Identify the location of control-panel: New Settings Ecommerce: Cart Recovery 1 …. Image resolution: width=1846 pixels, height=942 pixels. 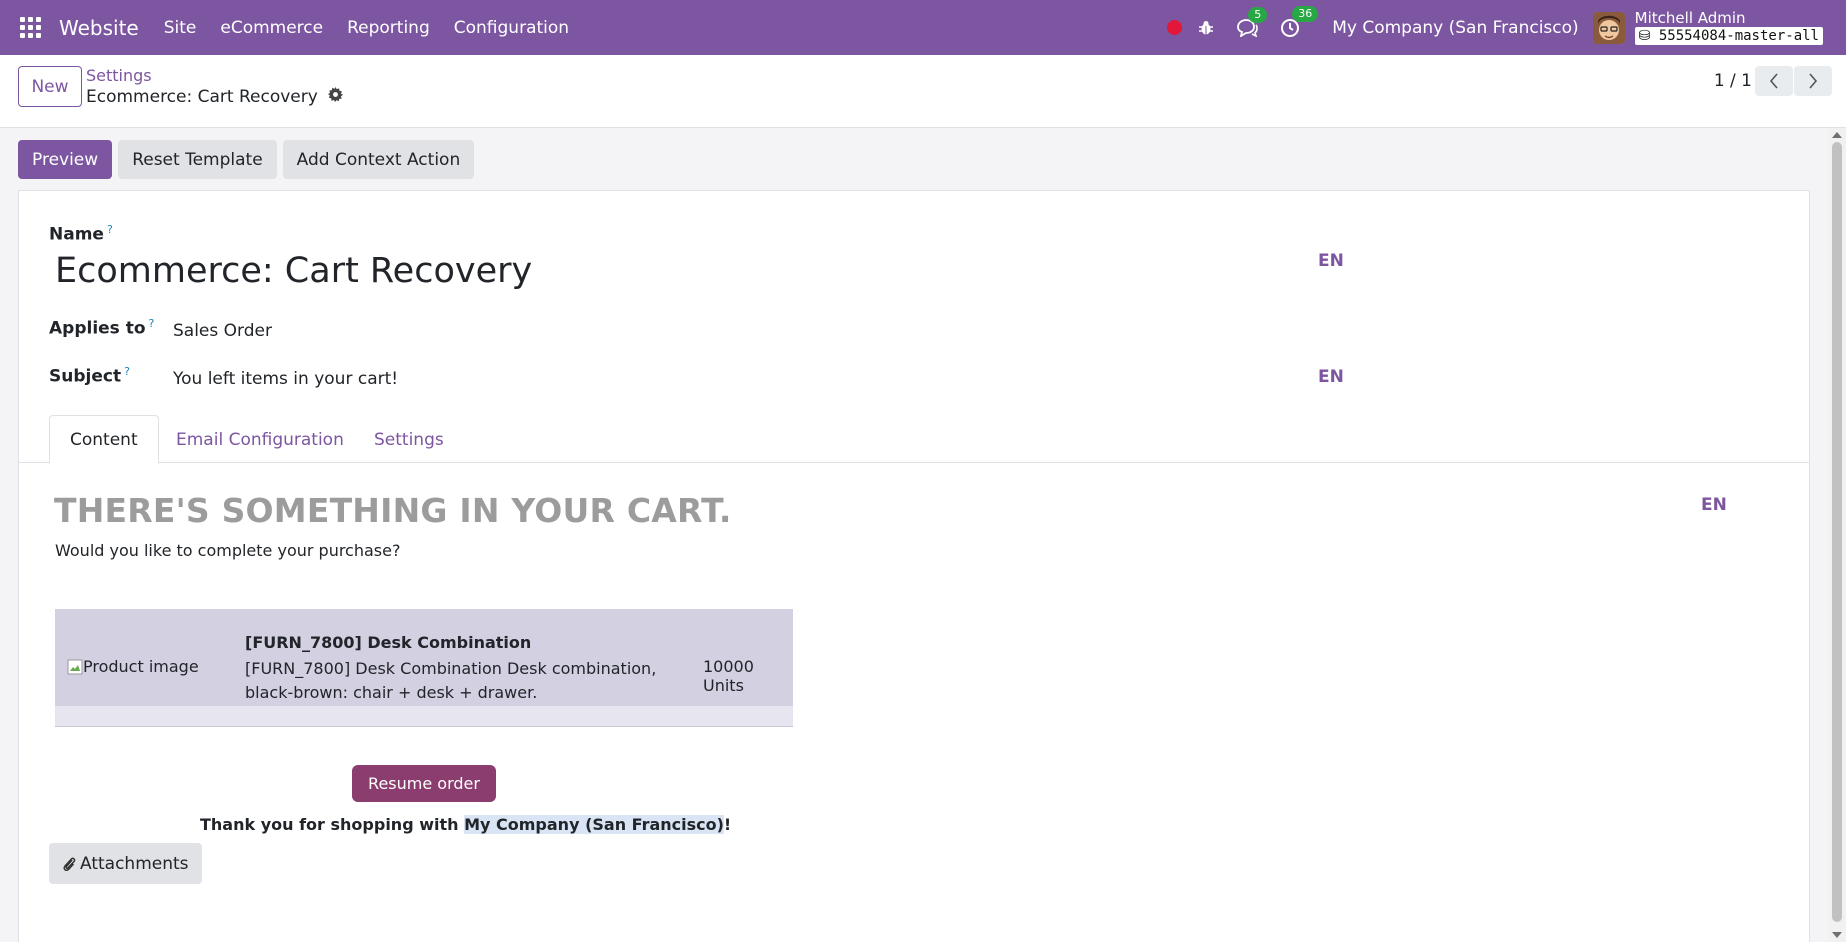
(923, 91).